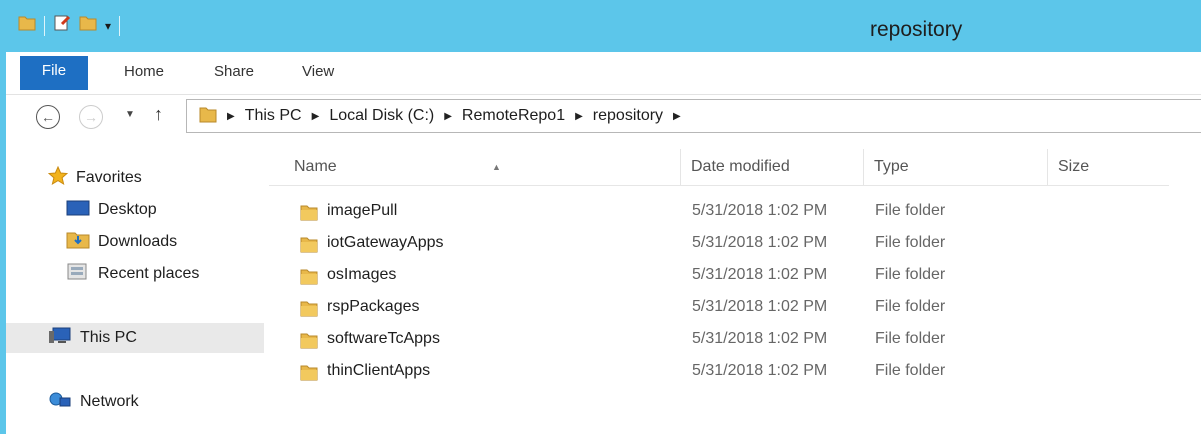 The height and width of the screenshot is (434, 1201). I want to click on network-icon, so click(60, 402).